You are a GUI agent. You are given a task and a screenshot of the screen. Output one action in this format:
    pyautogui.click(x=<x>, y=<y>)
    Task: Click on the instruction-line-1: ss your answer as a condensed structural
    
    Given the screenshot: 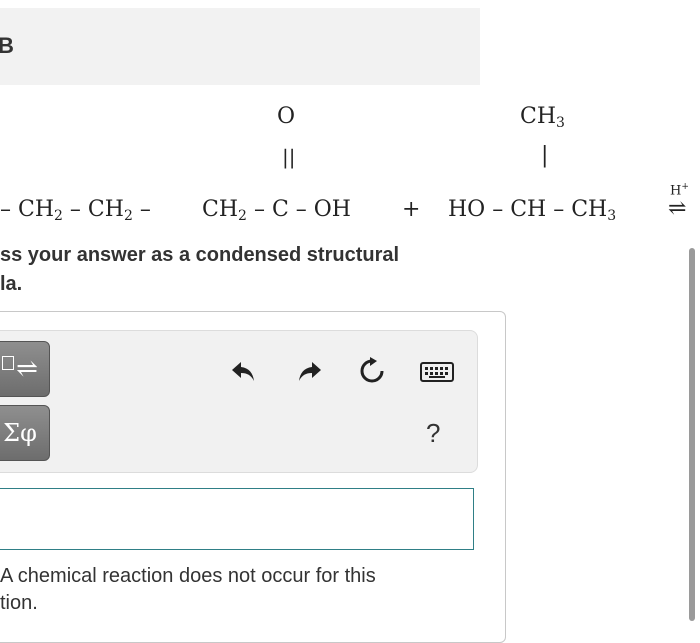 What is the action you would take?
    pyautogui.click(x=200, y=255)
    